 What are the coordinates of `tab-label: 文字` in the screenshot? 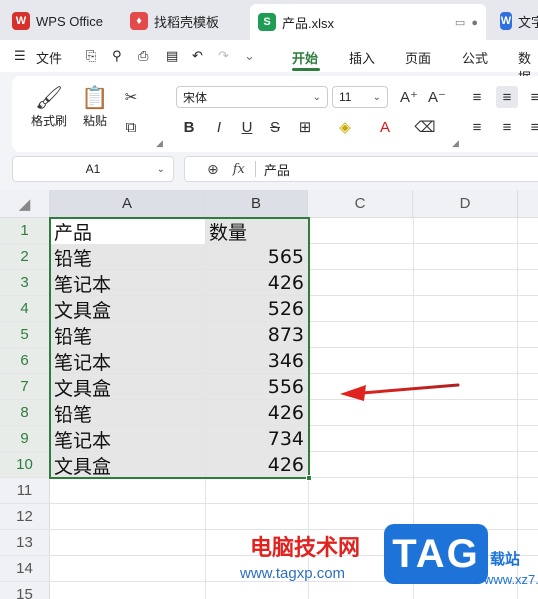 It's located at (527, 22).